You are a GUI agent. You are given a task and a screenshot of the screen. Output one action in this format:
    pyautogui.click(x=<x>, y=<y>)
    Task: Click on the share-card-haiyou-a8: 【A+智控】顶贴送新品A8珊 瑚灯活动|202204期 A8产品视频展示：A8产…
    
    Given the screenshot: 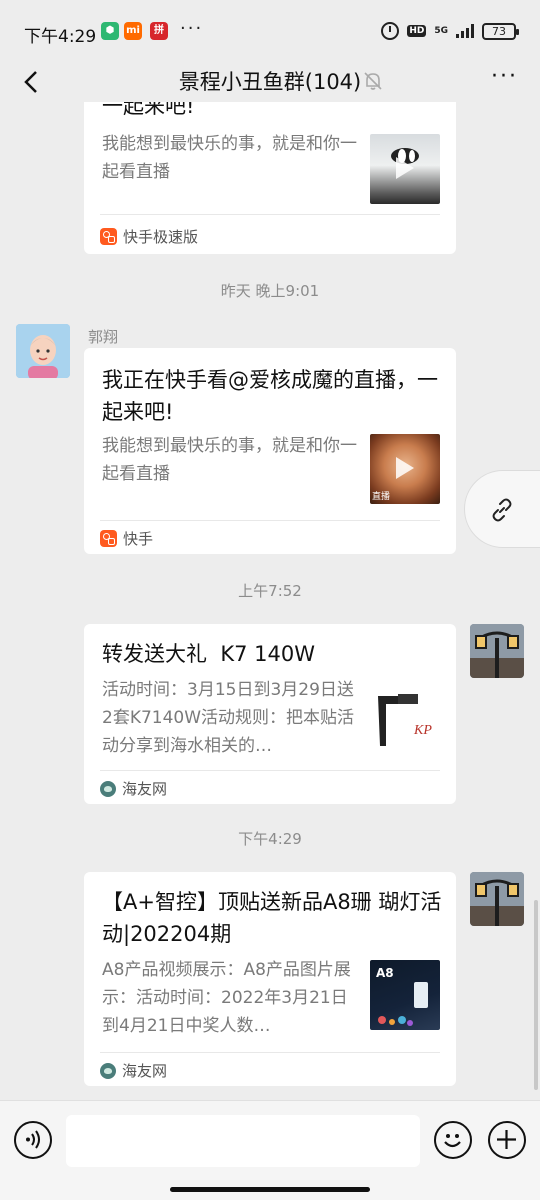 What is the action you would take?
    pyautogui.click(x=270, y=979)
    